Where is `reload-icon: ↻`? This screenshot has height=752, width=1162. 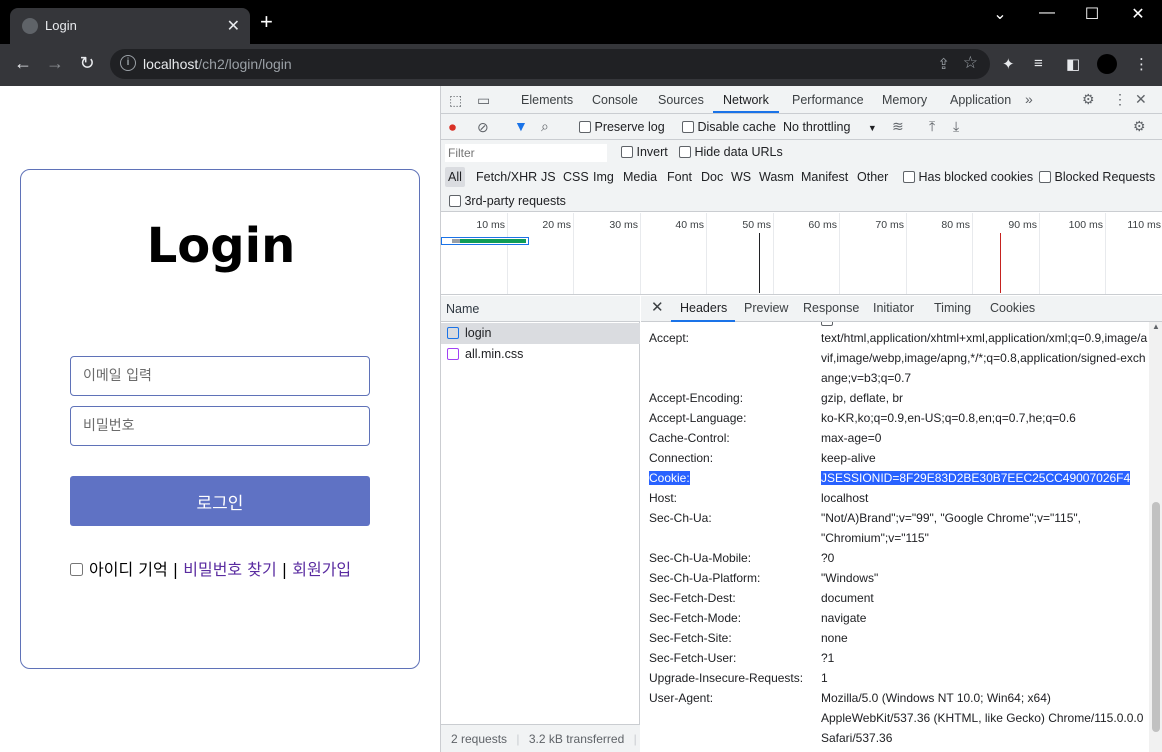 reload-icon: ↻ is located at coordinates (87, 63).